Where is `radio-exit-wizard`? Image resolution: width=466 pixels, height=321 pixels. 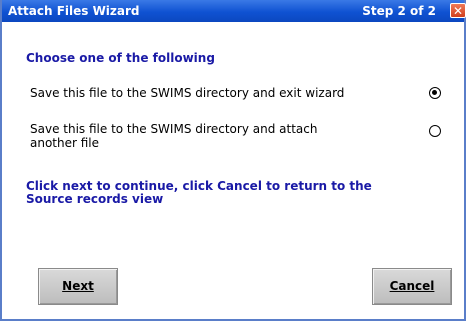 radio-exit-wizard is located at coordinates (435, 93).